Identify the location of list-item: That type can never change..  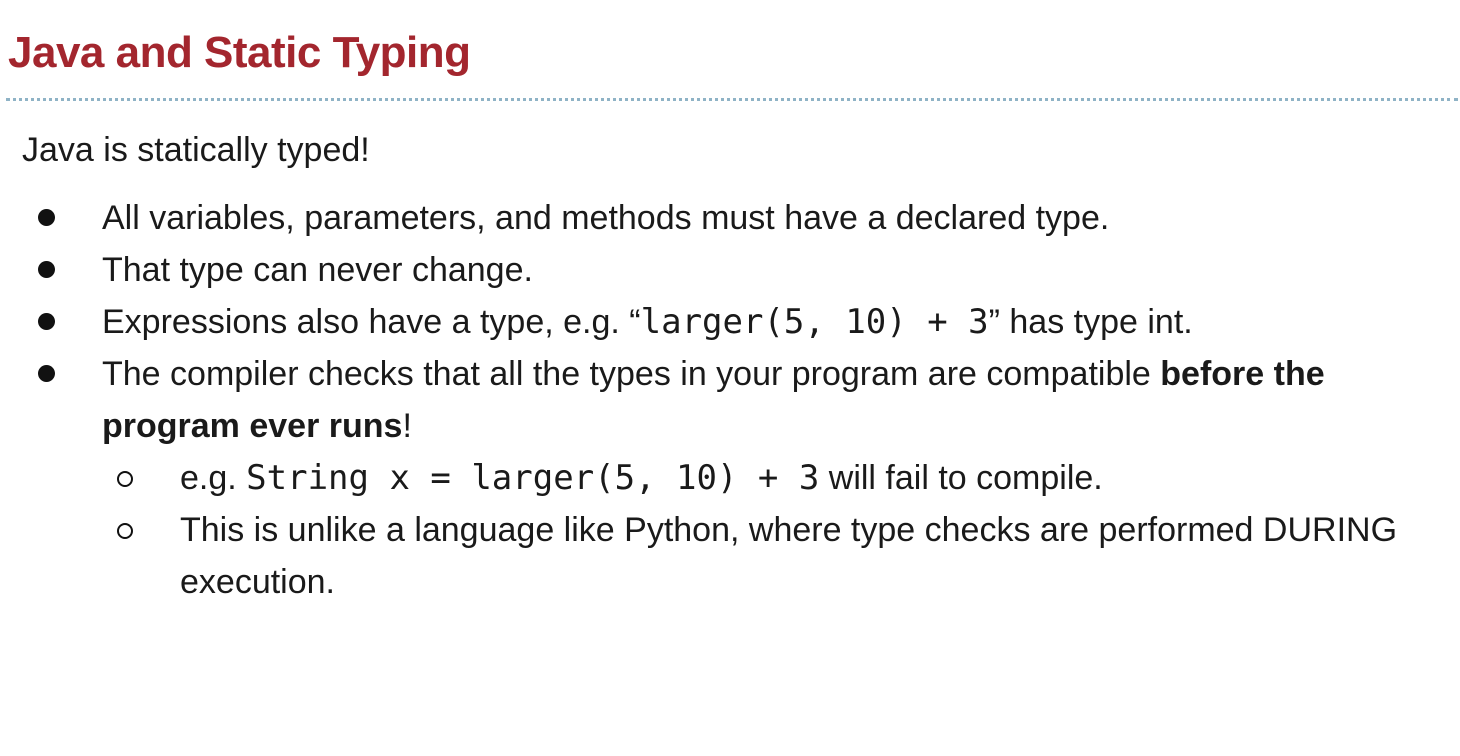
(730, 270).